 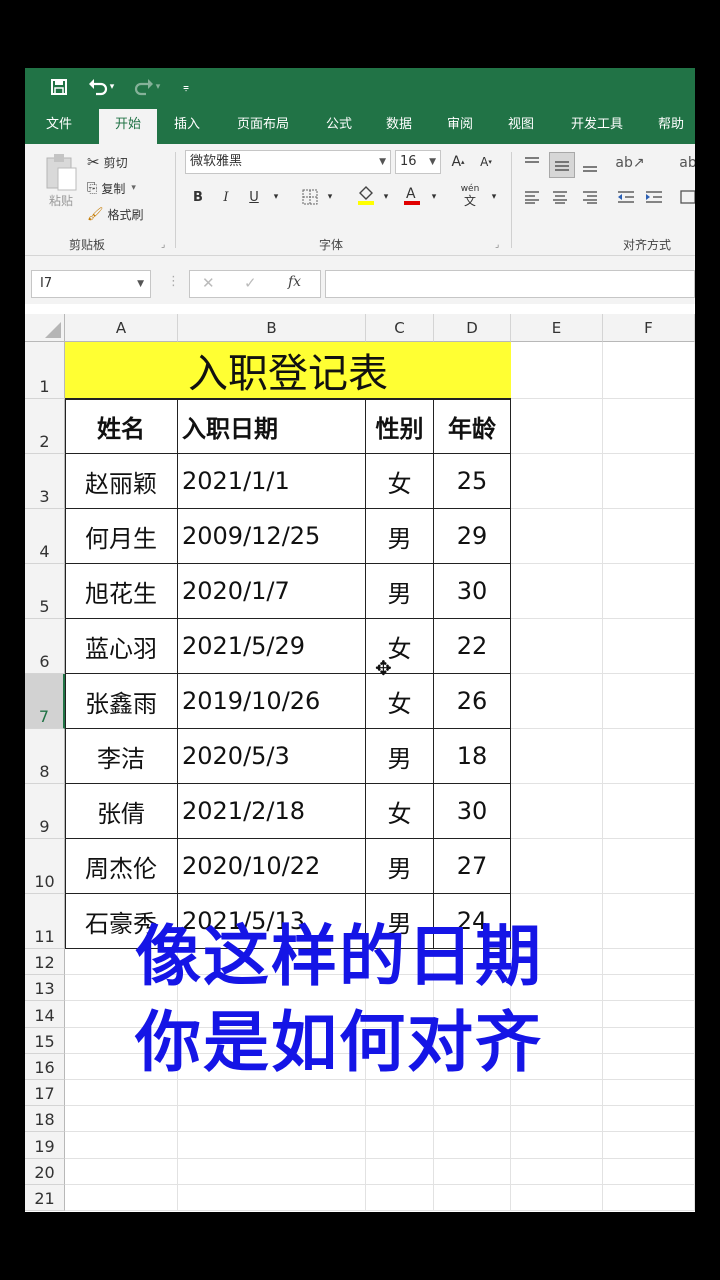 I want to click on row-header: 3, so click(x=45, y=481).